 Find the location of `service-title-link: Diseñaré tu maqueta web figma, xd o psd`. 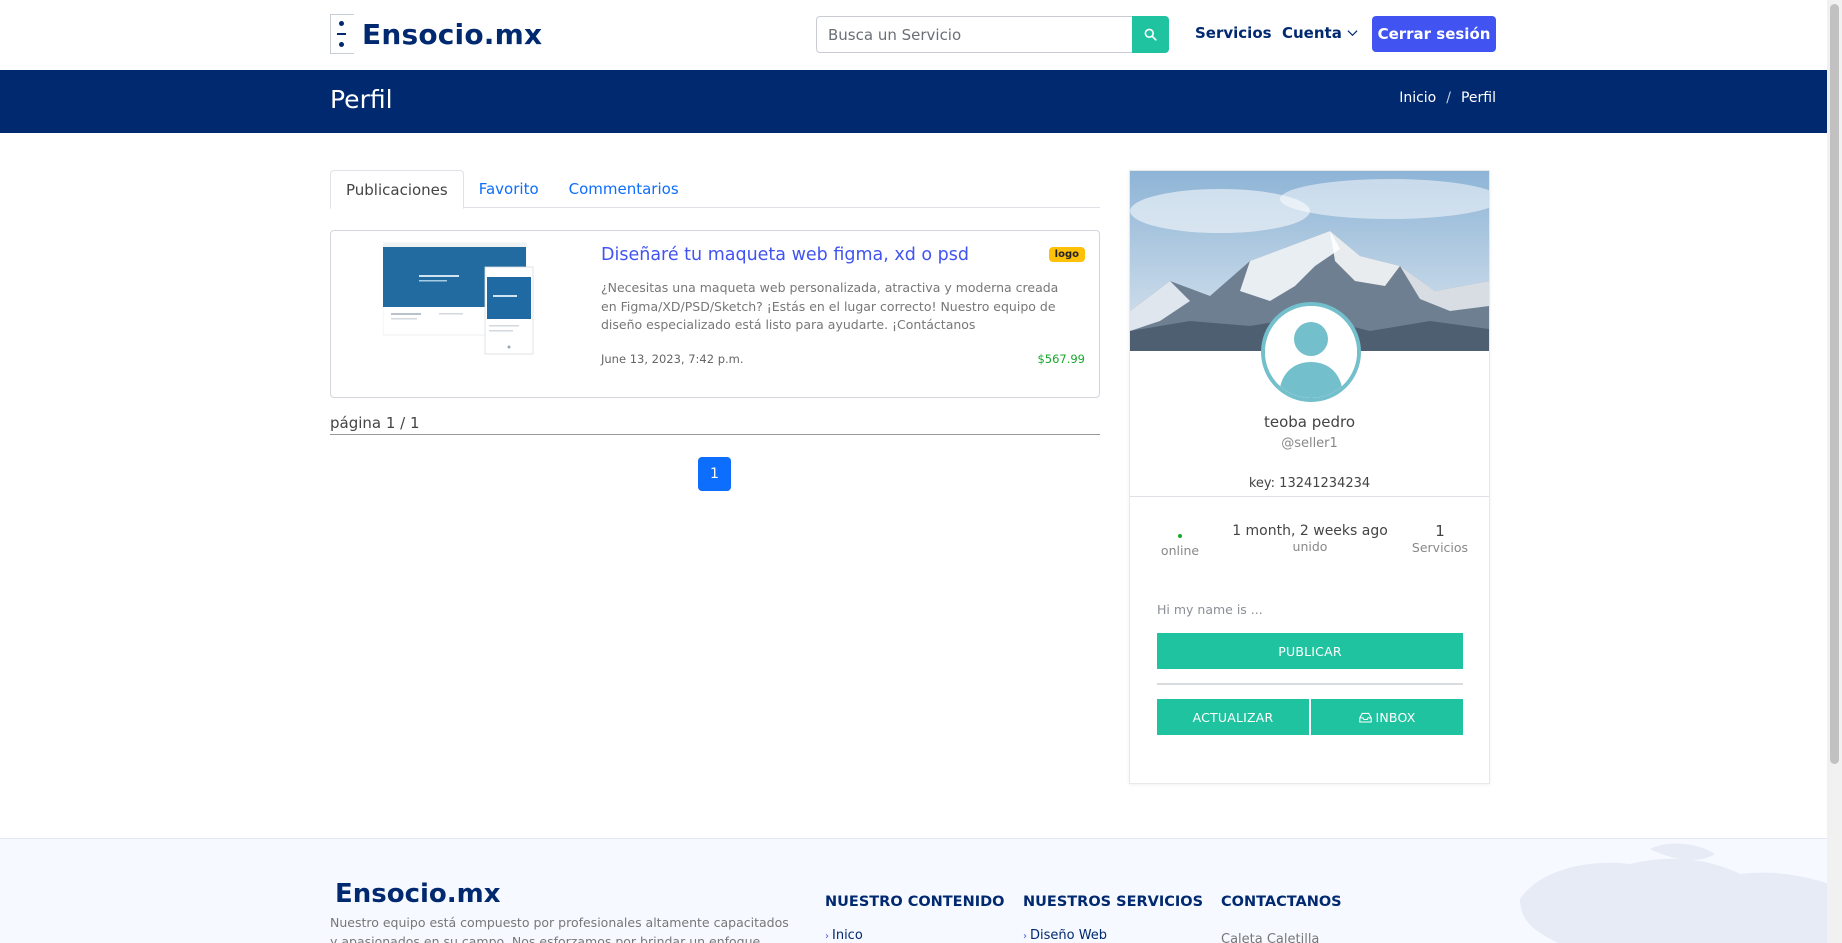

service-title-link: Diseñaré tu maqueta web figma, xd o psd is located at coordinates (821, 255).